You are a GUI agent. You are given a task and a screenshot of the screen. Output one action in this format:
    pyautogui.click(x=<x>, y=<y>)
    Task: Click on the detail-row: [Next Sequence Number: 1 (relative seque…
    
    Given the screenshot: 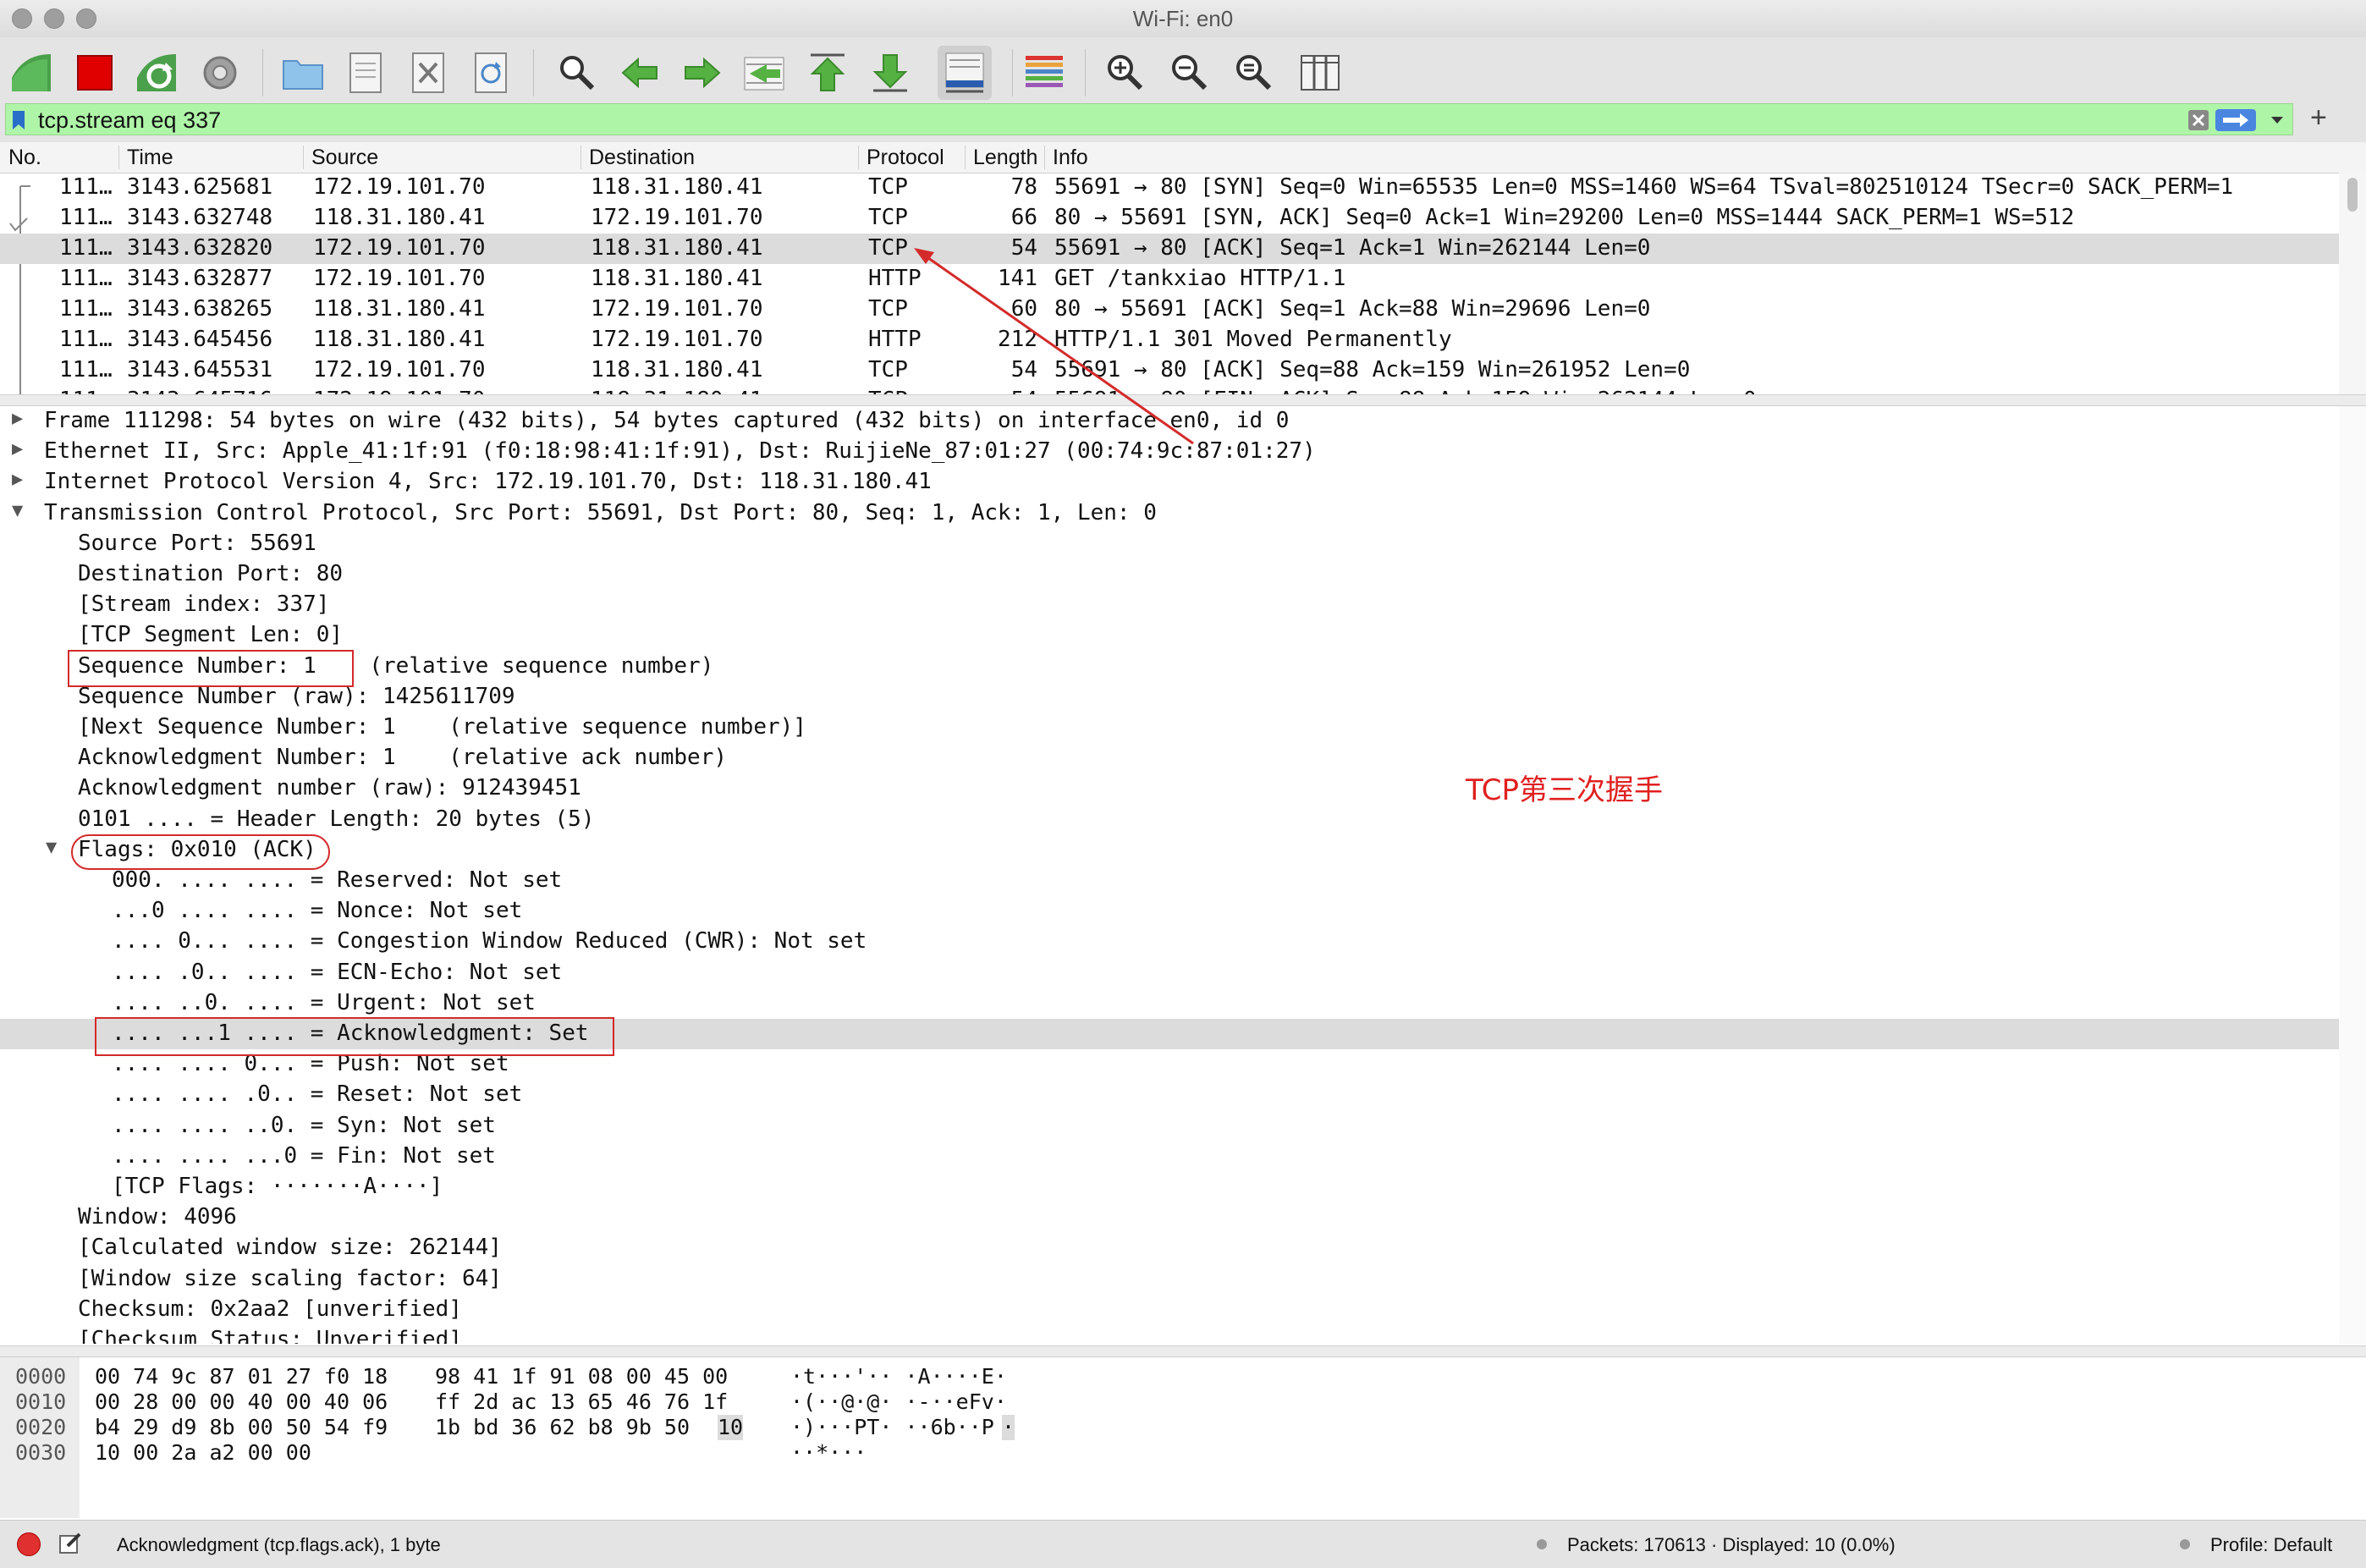 What is the action you would take?
    pyautogui.click(x=1183, y=727)
    